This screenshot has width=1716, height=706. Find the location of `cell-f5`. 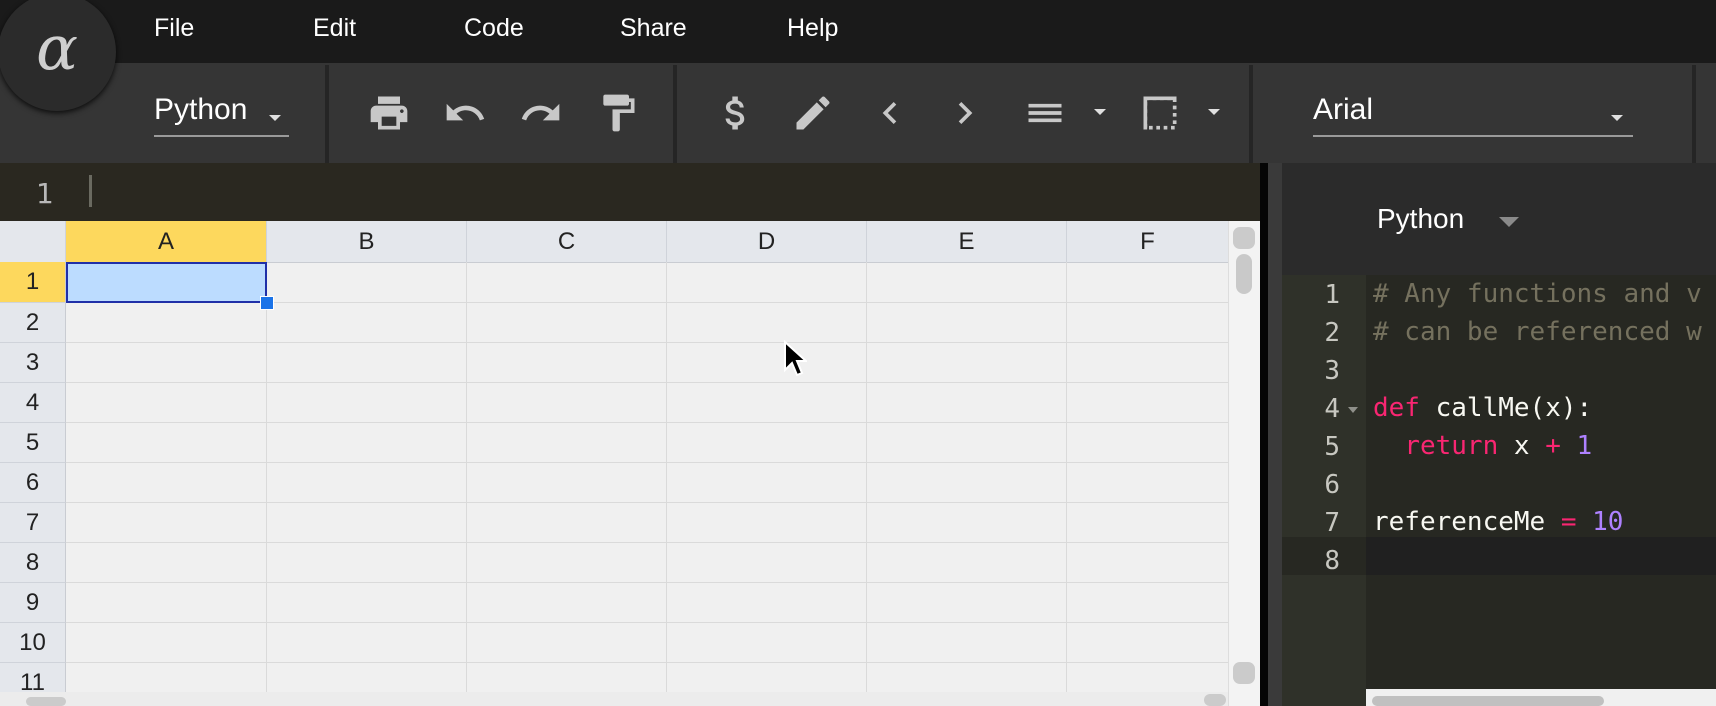

cell-f5 is located at coordinates (1148, 443).